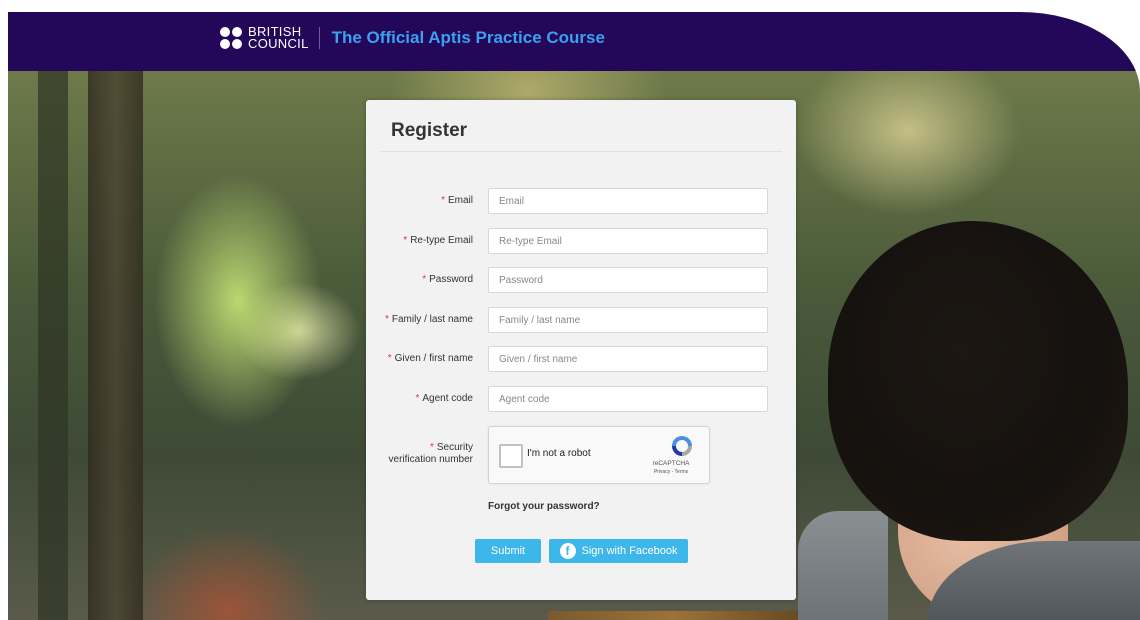  What do you see at coordinates (682, 446) in the screenshot?
I see `recaptcha-logo-icon` at bounding box center [682, 446].